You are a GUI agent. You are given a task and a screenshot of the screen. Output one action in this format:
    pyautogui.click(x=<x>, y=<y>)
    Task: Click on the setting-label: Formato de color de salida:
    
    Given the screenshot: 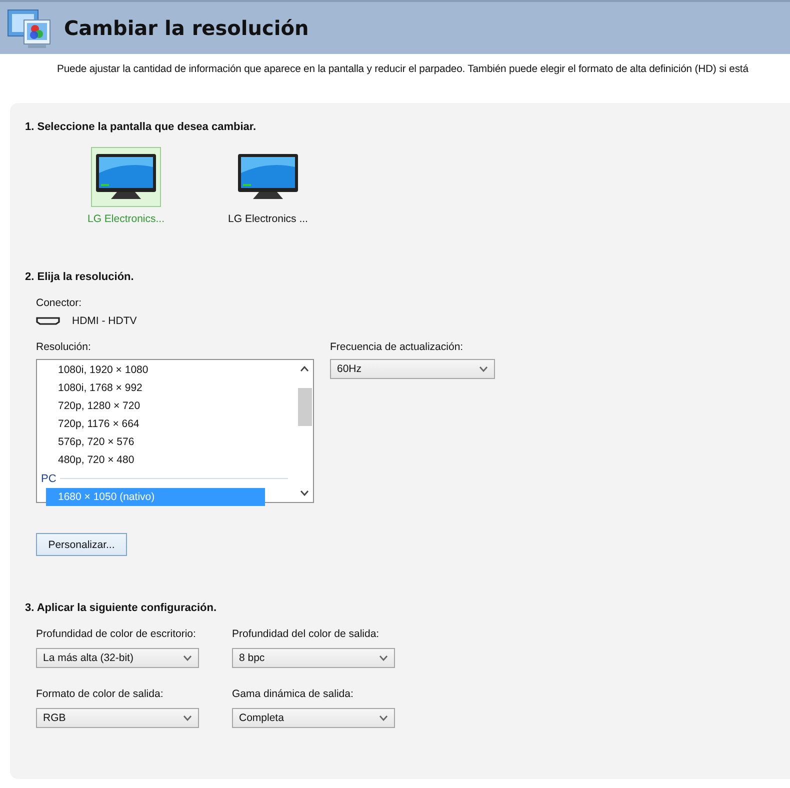 What is the action you would take?
    pyautogui.click(x=100, y=694)
    